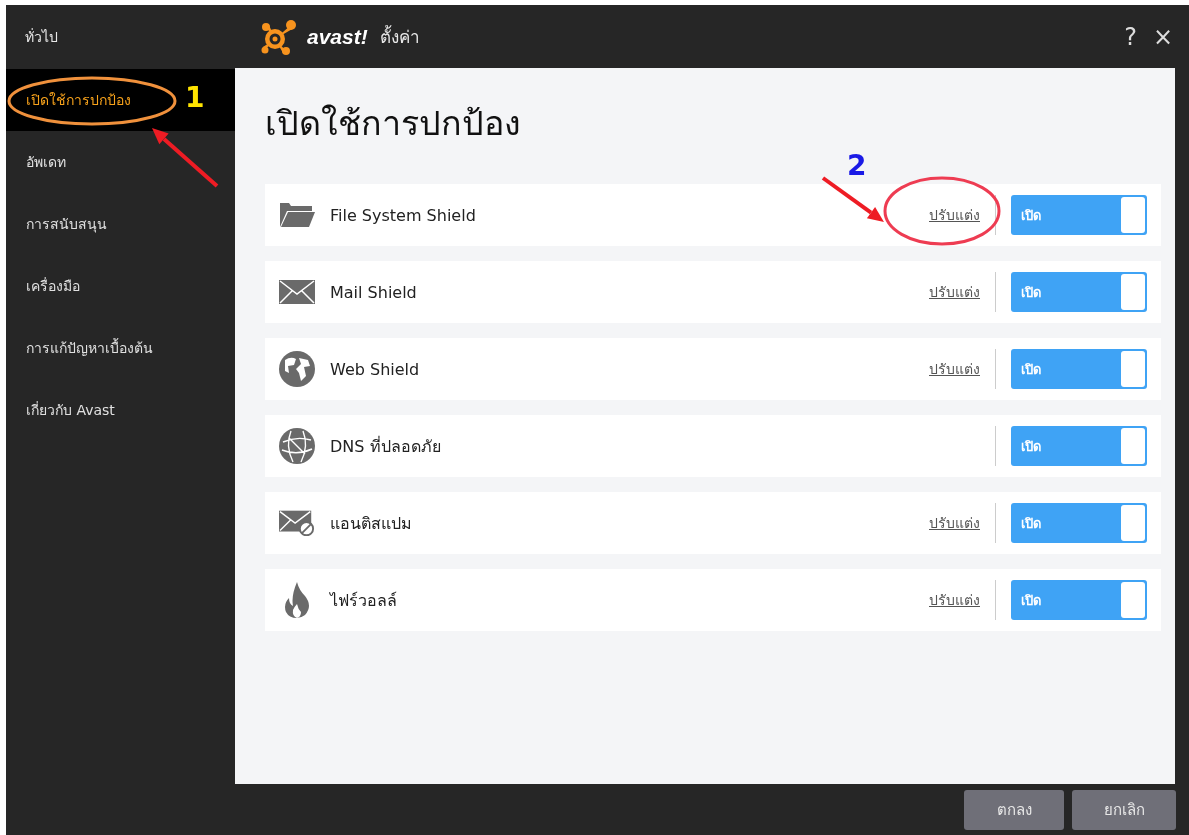  Describe the element at coordinates (364, 600) in the screenshot. I see `shield-name: ไฟร์วอลล์` at that location.